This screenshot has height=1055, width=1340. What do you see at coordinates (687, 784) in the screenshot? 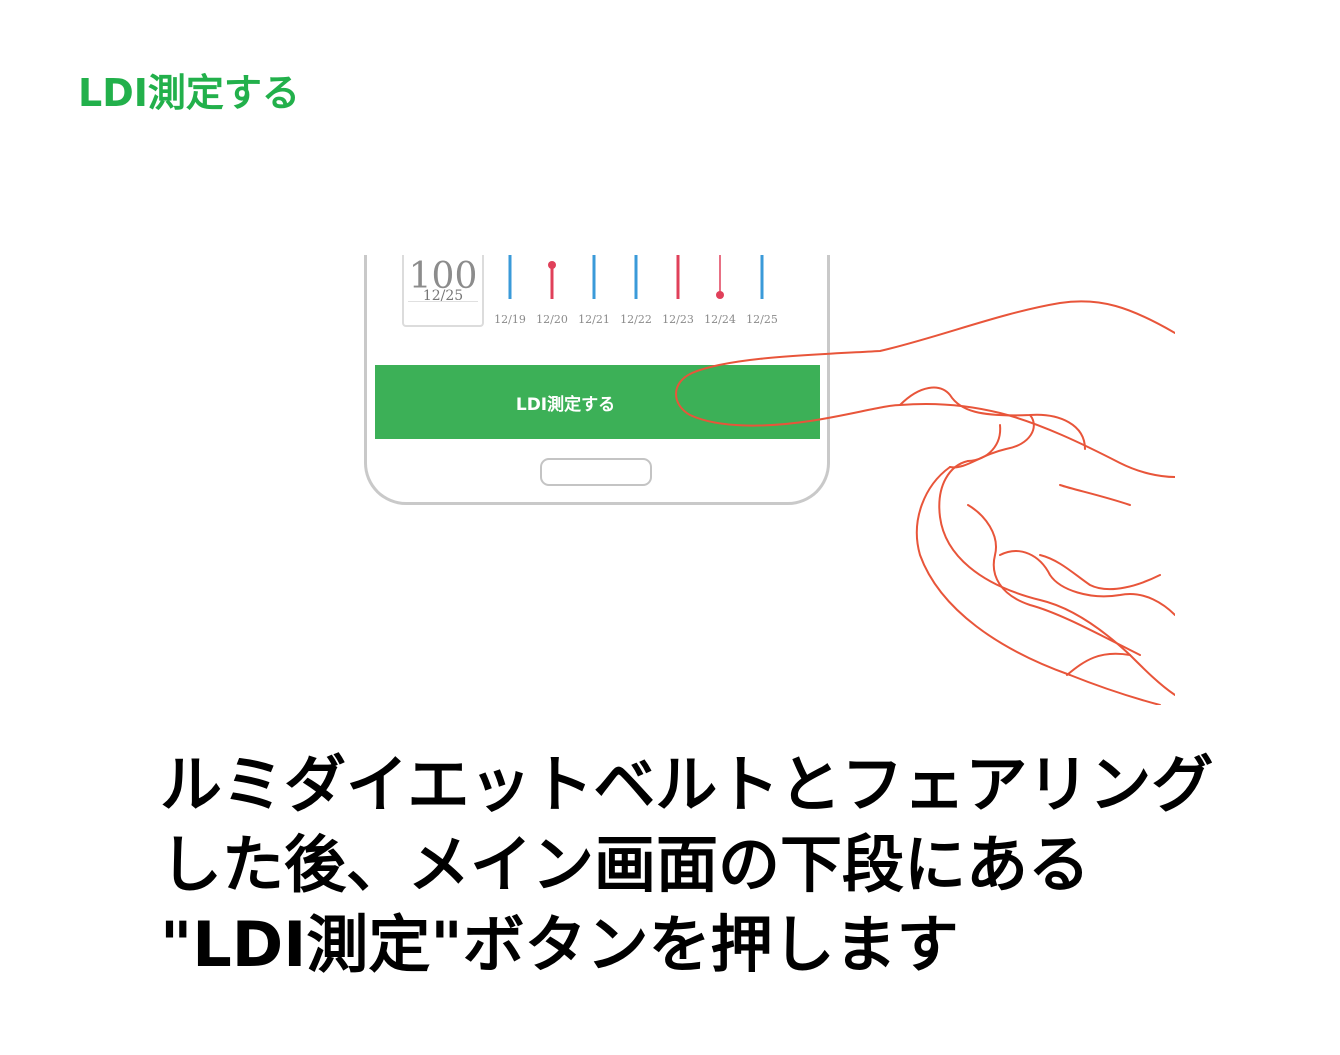
I see `instruction-line: ルミダイエットベルトとフェアリング` at bounding box center [687, 784].